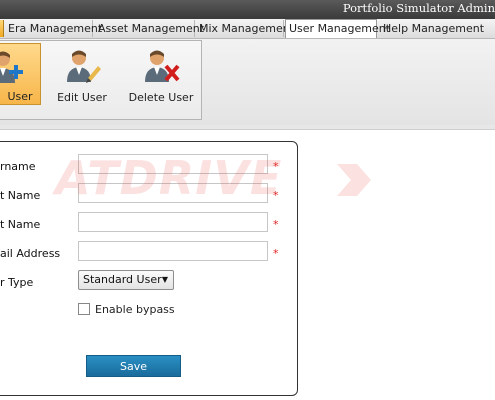  What do you see at coordinates (20, 195) in the screenshot?
I see `first-name-label: t Name` at bounding box center [20, 195].